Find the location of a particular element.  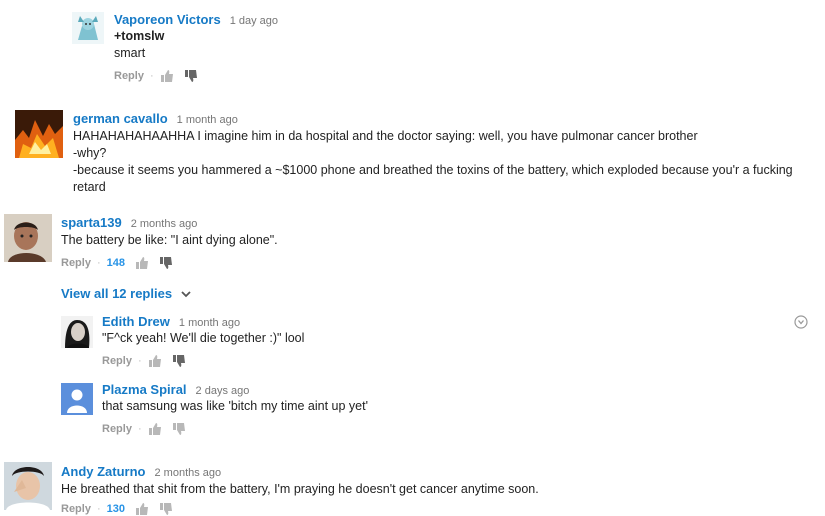

comment-time: 2 days ago is located at coordinates (223, 391).